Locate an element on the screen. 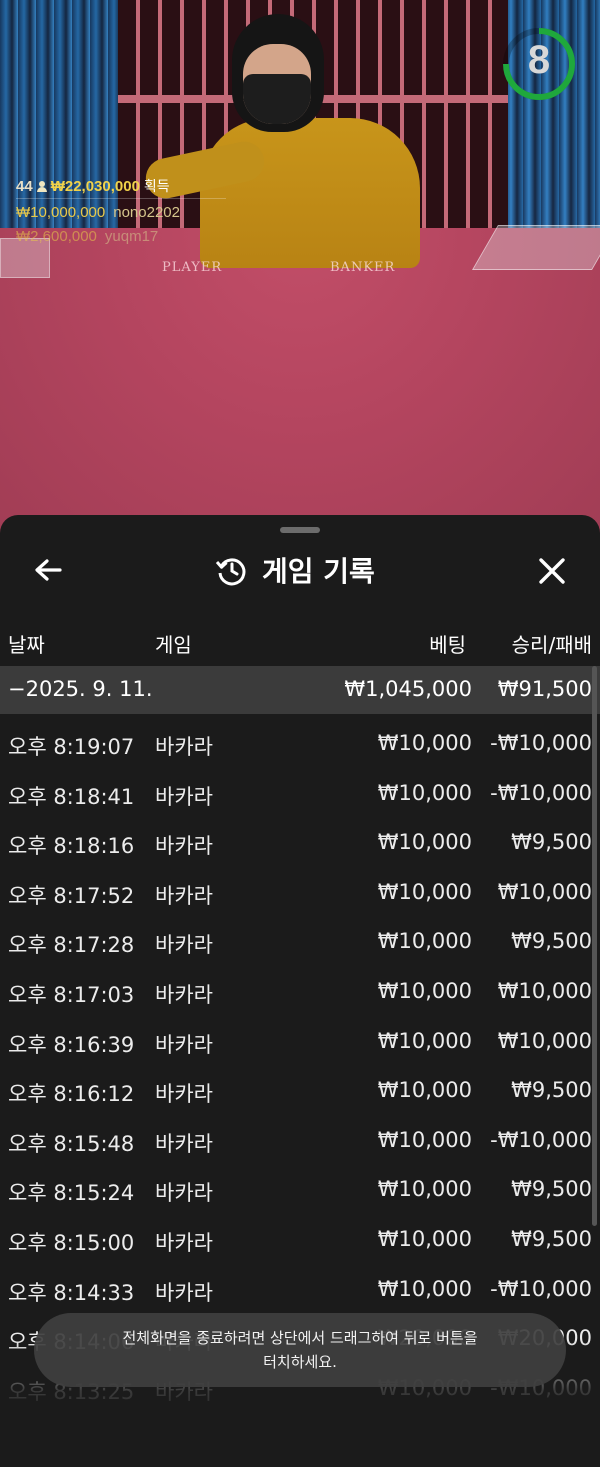 The image size is (600, 1467). winner-count: 44 is located at coordinates (24, 186).